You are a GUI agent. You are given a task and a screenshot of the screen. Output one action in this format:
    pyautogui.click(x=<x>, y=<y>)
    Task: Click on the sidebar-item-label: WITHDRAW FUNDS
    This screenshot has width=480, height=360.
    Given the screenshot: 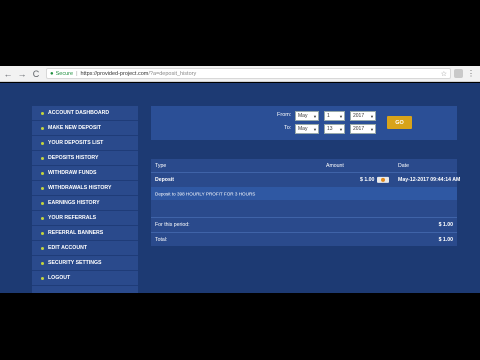 What is the action you would take?
    pyautogui.click(x=72, y=173)
    